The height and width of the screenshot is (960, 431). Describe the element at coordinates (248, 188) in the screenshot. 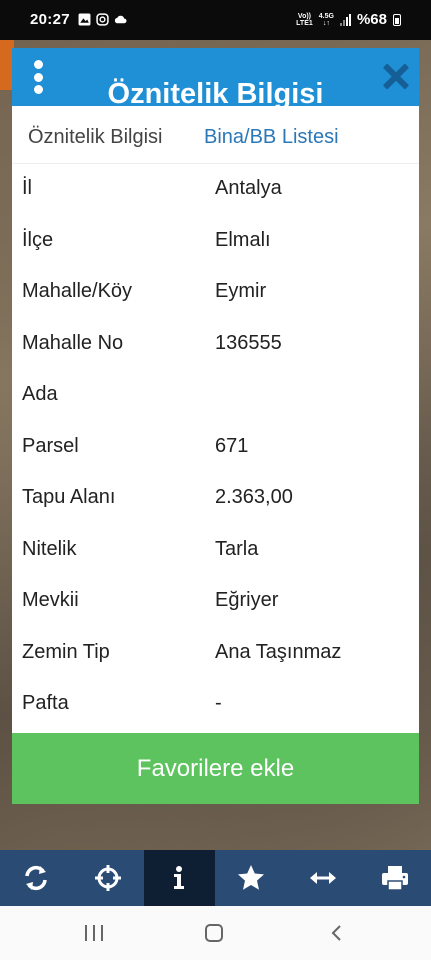

I see `attribute-value: Antalya` at that location.